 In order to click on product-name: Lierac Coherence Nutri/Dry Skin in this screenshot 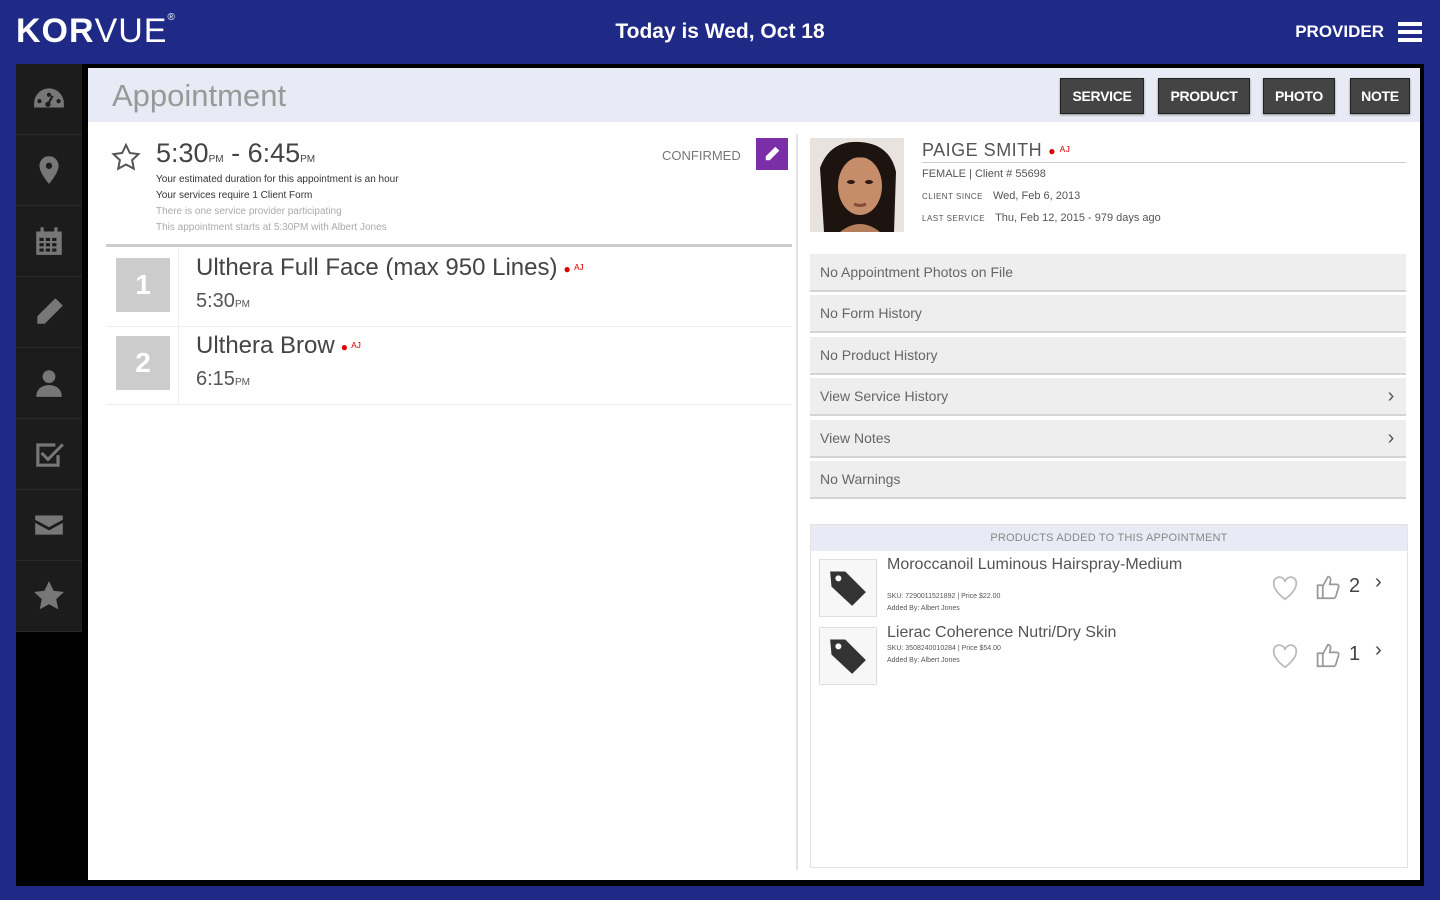, I will do `click(1002, 632)`.